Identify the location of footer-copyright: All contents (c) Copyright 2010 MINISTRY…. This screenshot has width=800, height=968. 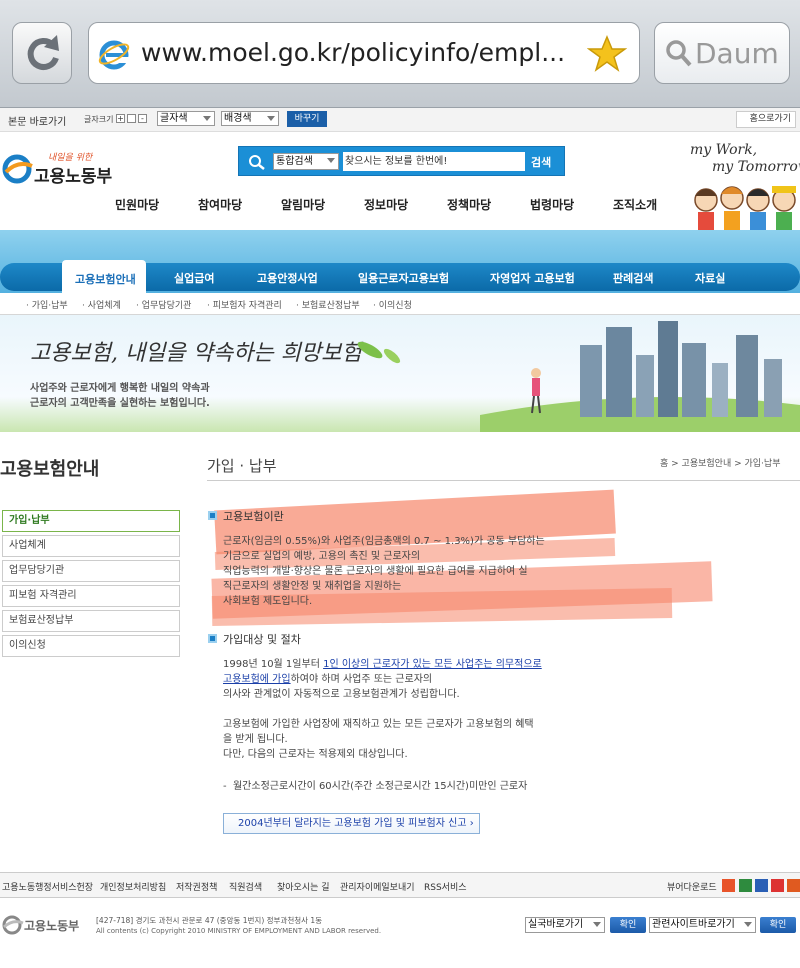
(239, 931).